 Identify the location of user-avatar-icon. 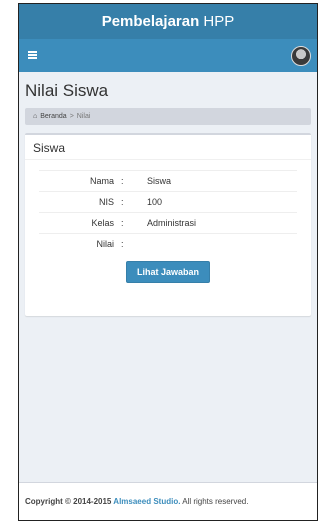
(301, 56).